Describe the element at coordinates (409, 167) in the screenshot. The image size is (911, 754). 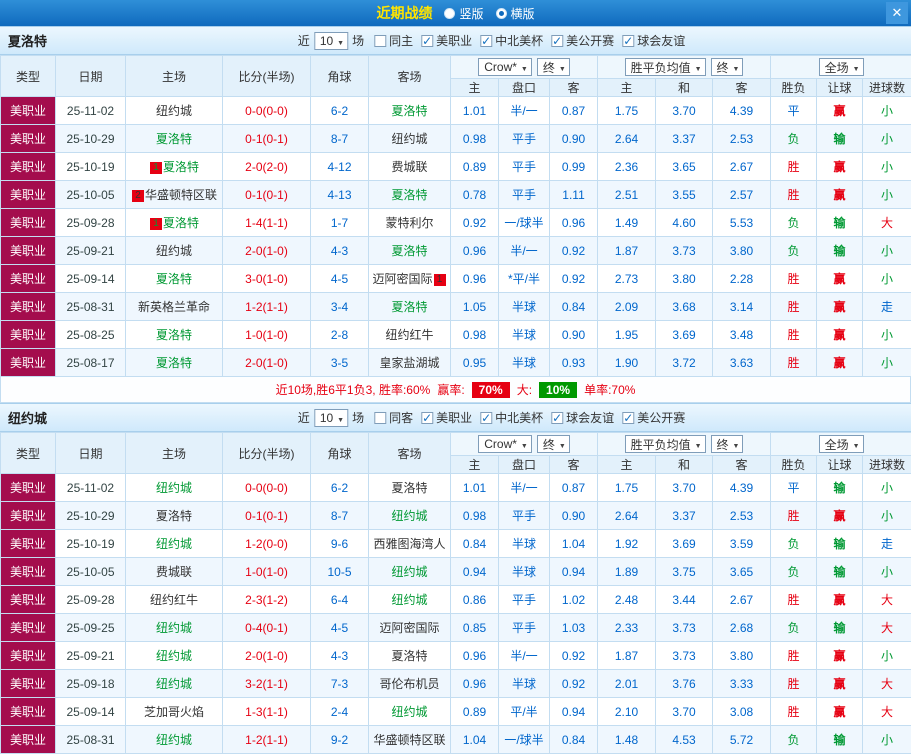
I see `away-team: 费城联` at that location.